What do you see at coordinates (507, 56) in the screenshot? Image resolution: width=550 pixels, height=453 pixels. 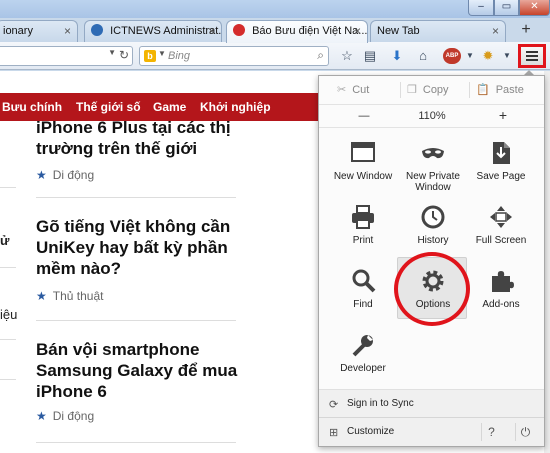 I see `extension-dropdown-icon: ▼` at bounding box center [507, 56].